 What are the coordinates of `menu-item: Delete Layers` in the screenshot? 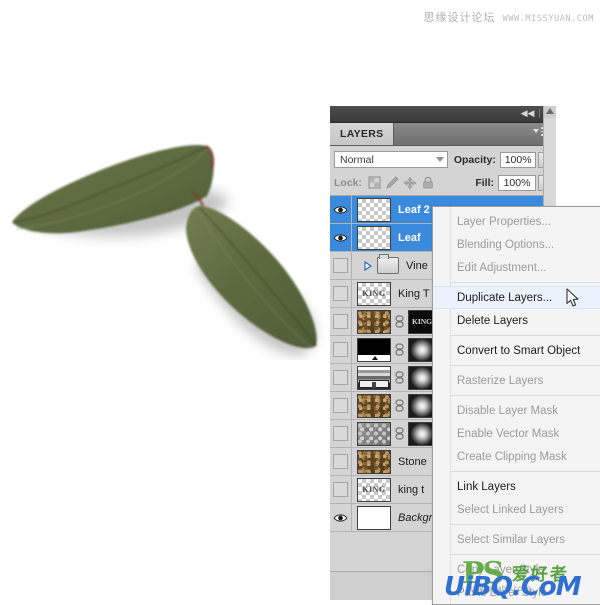 It's located at (516, 320).